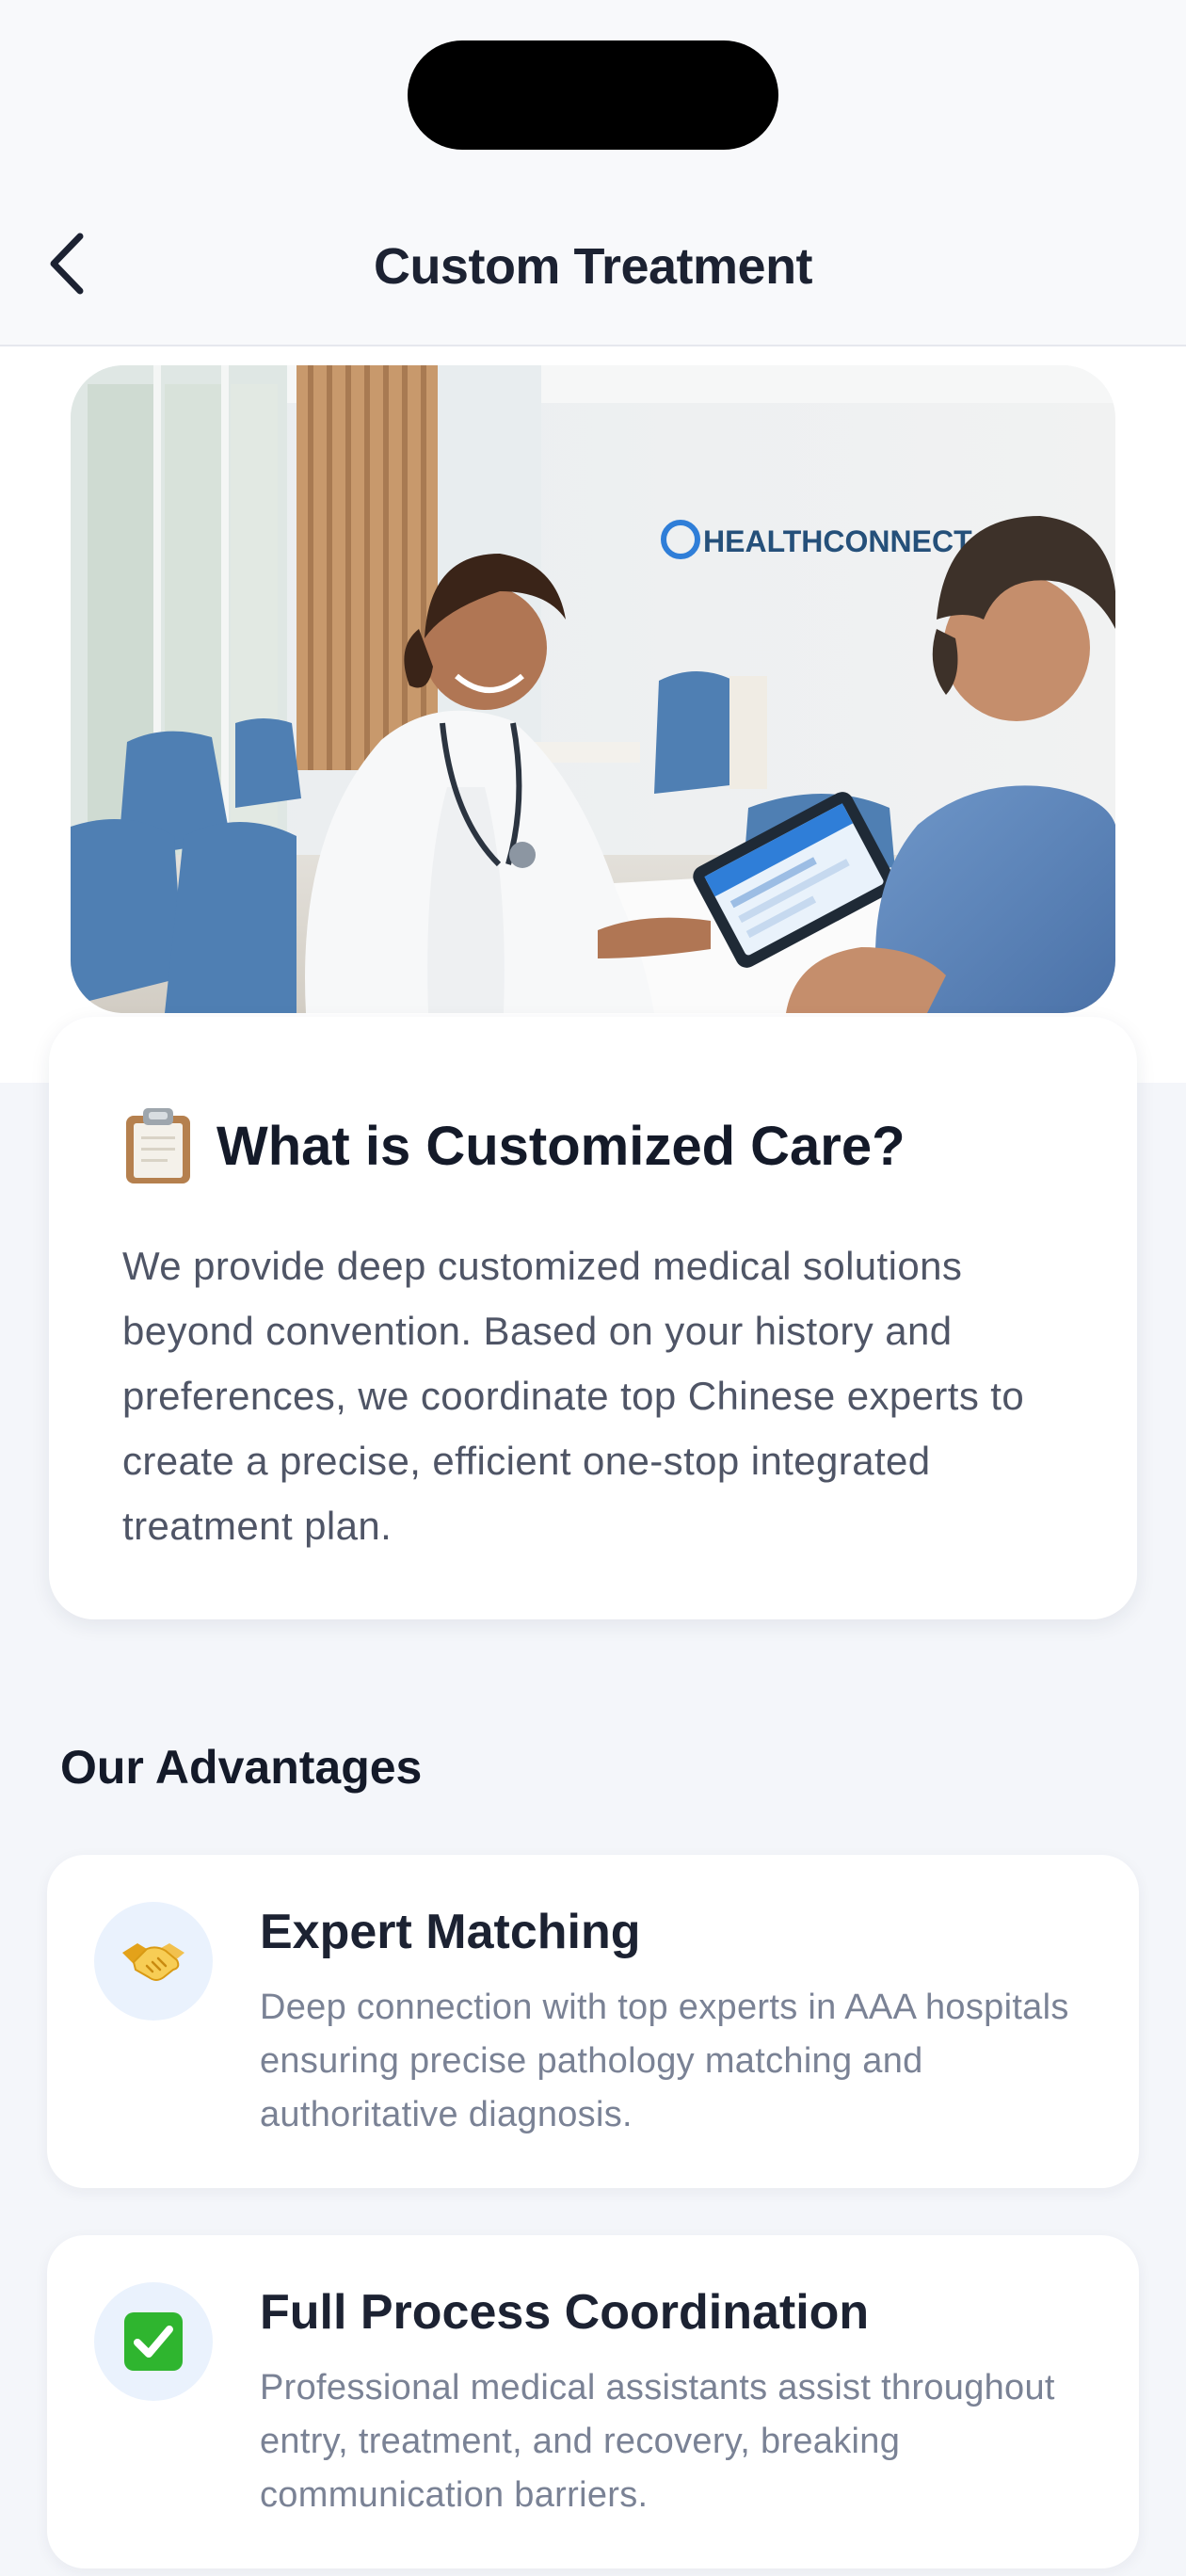  I want to click on status-bar, so click(593, 94).